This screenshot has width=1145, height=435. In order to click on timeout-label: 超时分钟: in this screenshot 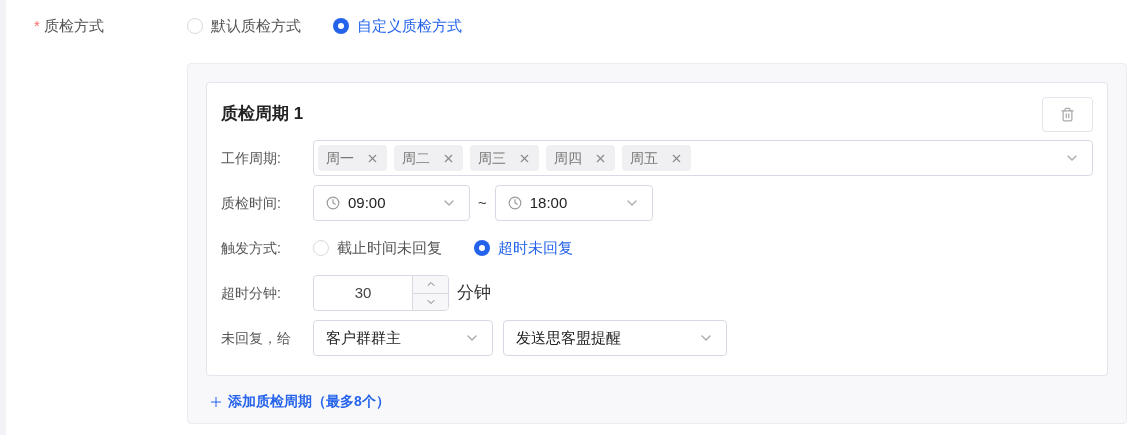, I will do `click(251, 293)`.